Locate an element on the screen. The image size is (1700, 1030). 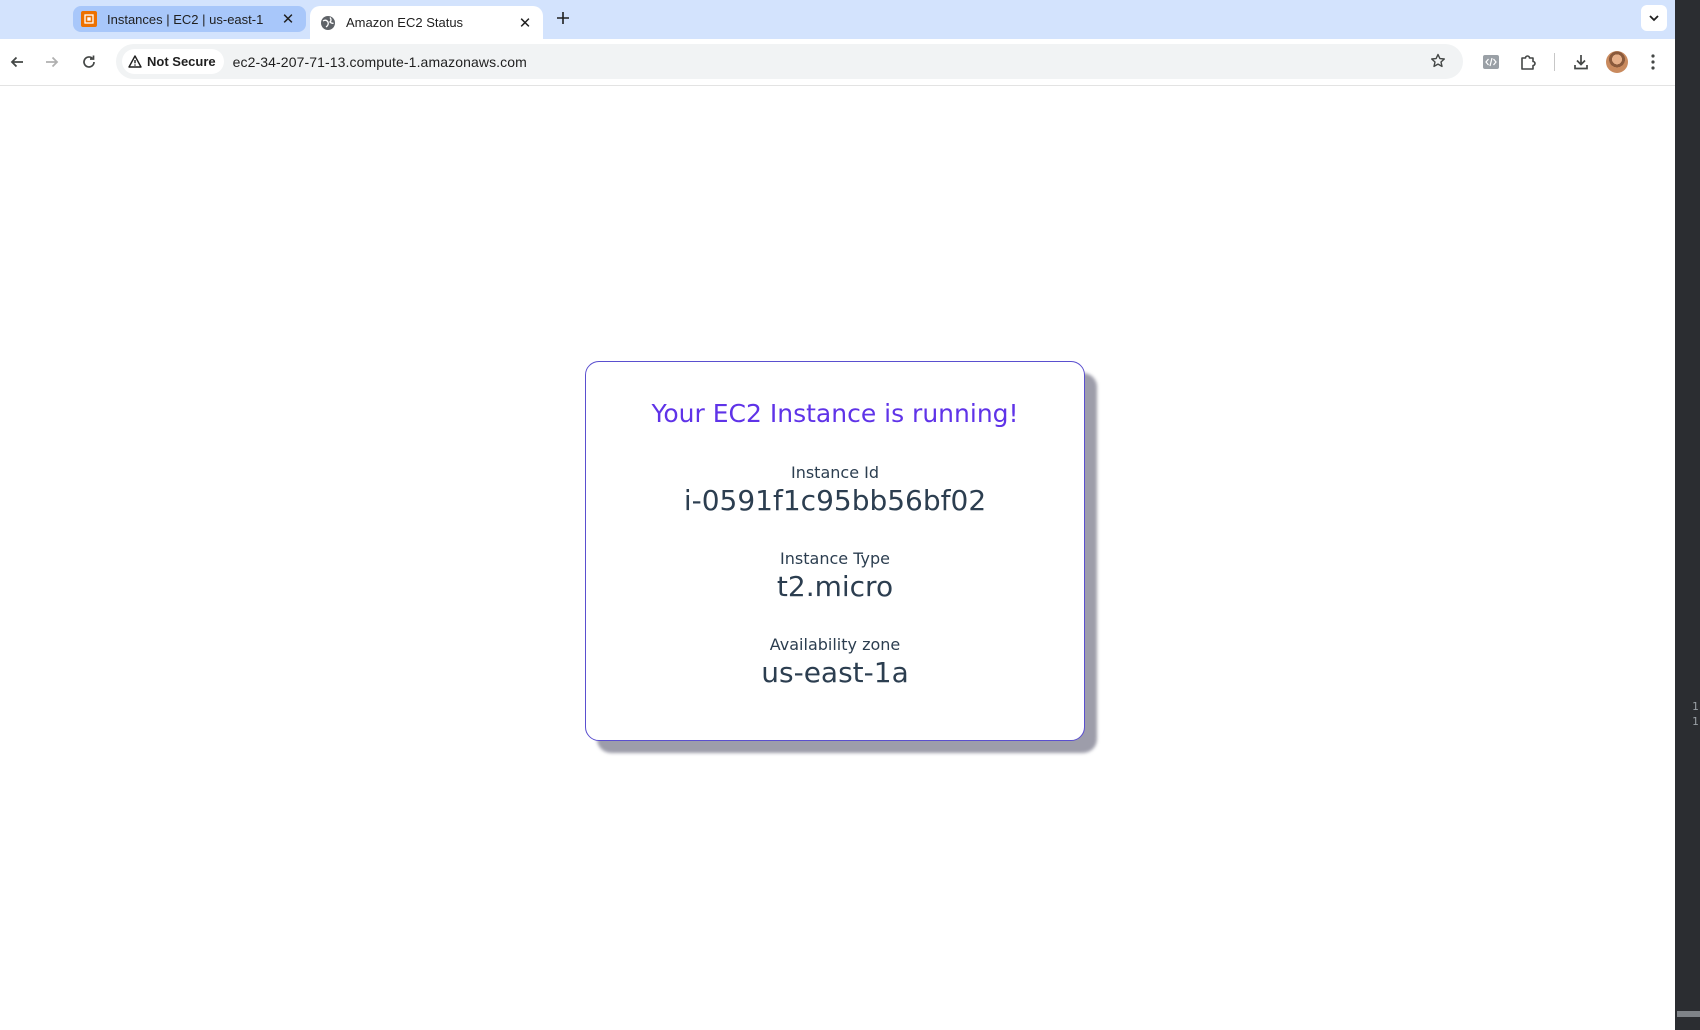
url-text: ec2-34-207-71-13.compute-1.amazonaws.com is located at coordinates (380, 62).